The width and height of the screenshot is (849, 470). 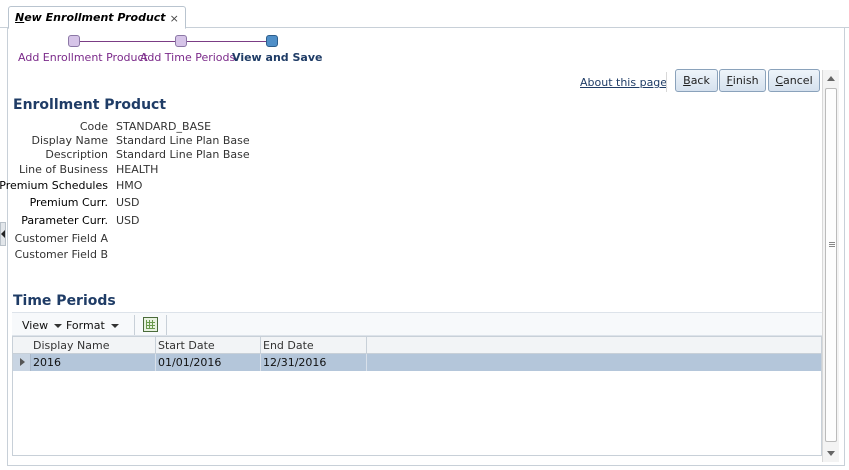 What do you see at coordinates (70, 140) in the screenshot?
I see `display-name-label: Display Name` at bounding box center [70, 140].